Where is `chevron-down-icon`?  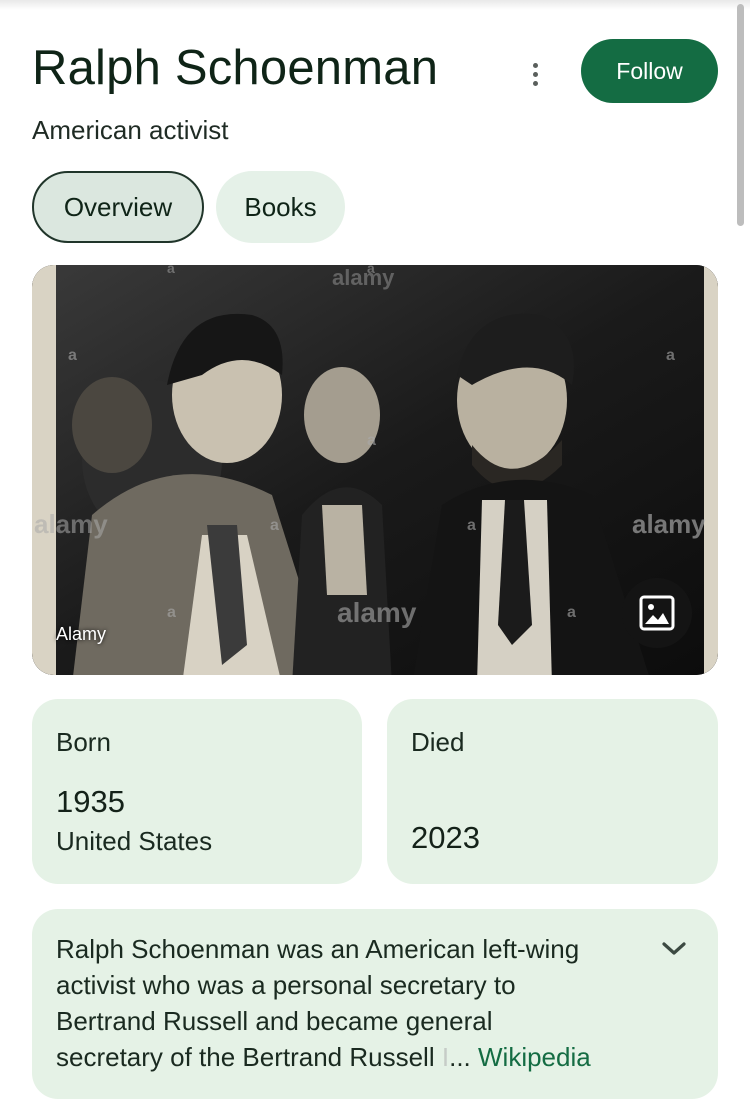 chevron-down-icon is located at coordinates (674, 949).